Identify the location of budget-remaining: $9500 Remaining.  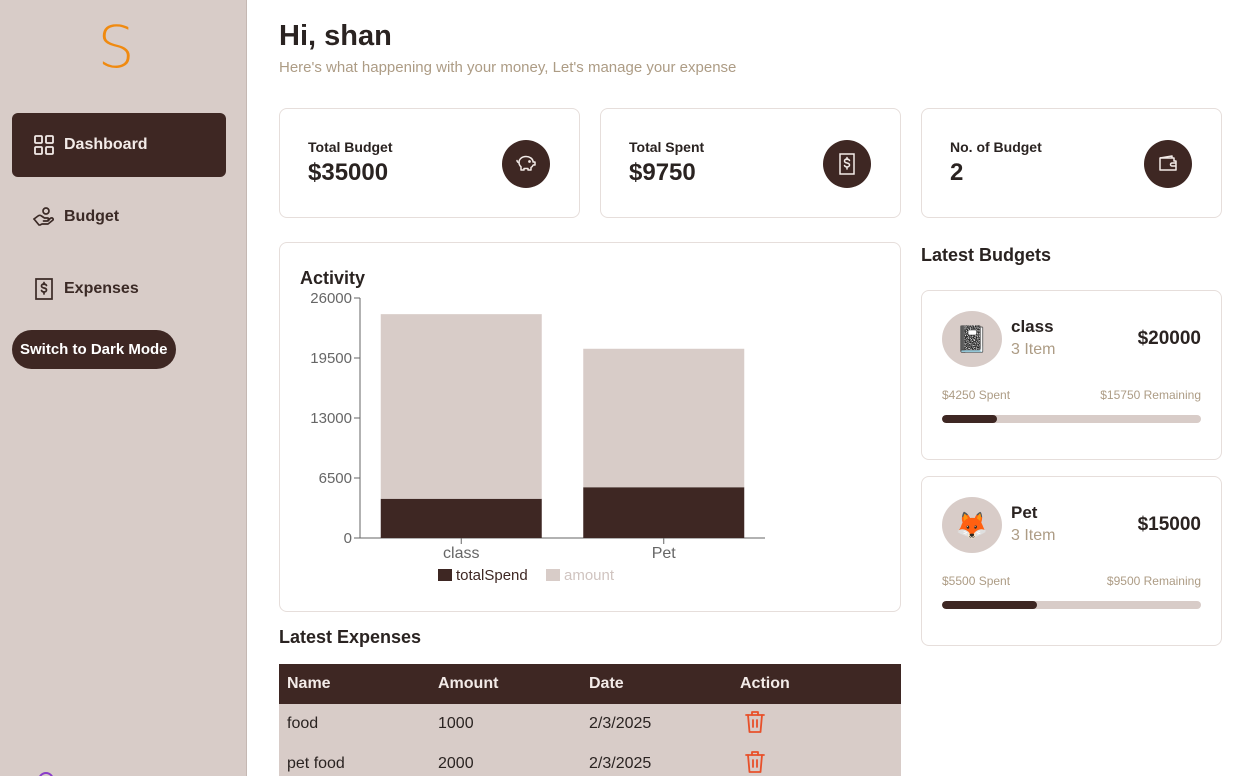
(1153, 581).